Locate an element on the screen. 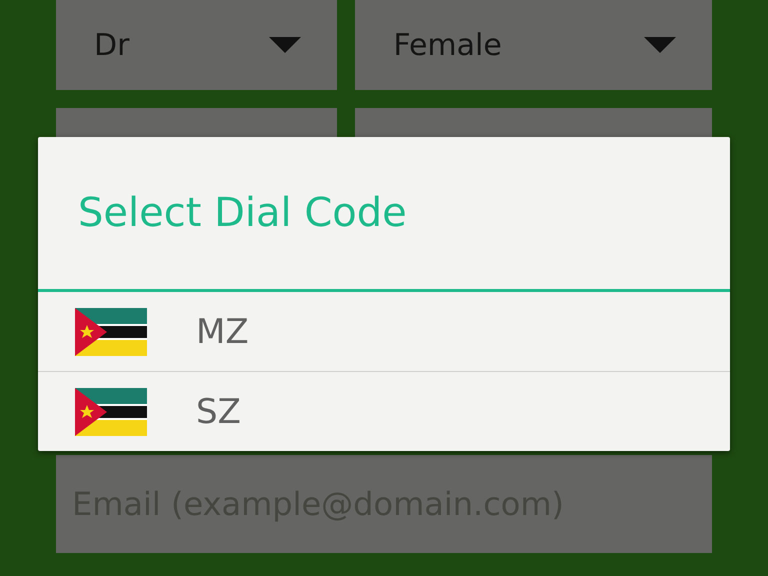 Image resolution: width=768 pixels, height=576 pixels. dropdown: Female is located at coordinates (533, 45).